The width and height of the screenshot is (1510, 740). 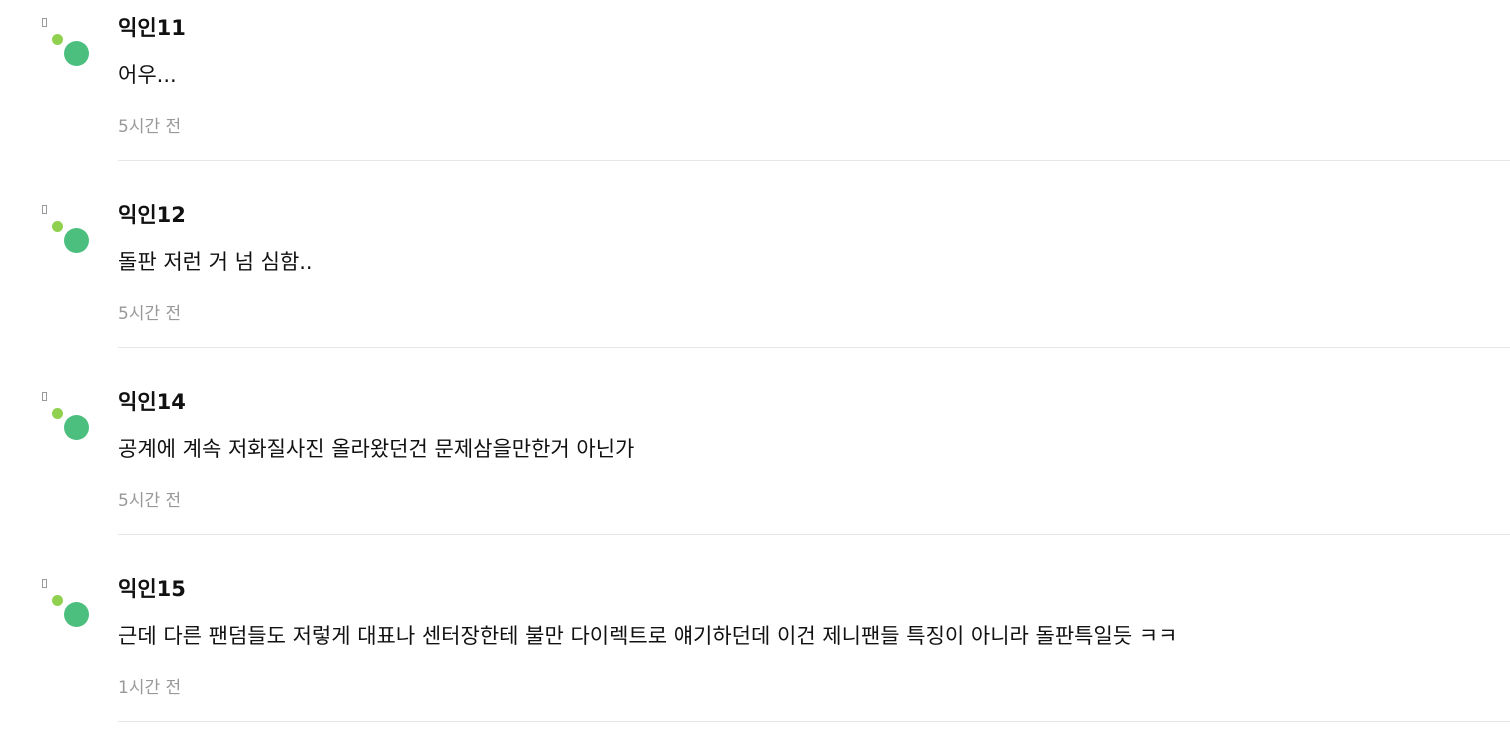 I want to click on comment-author: 익인12, so click(x=152, y=215).